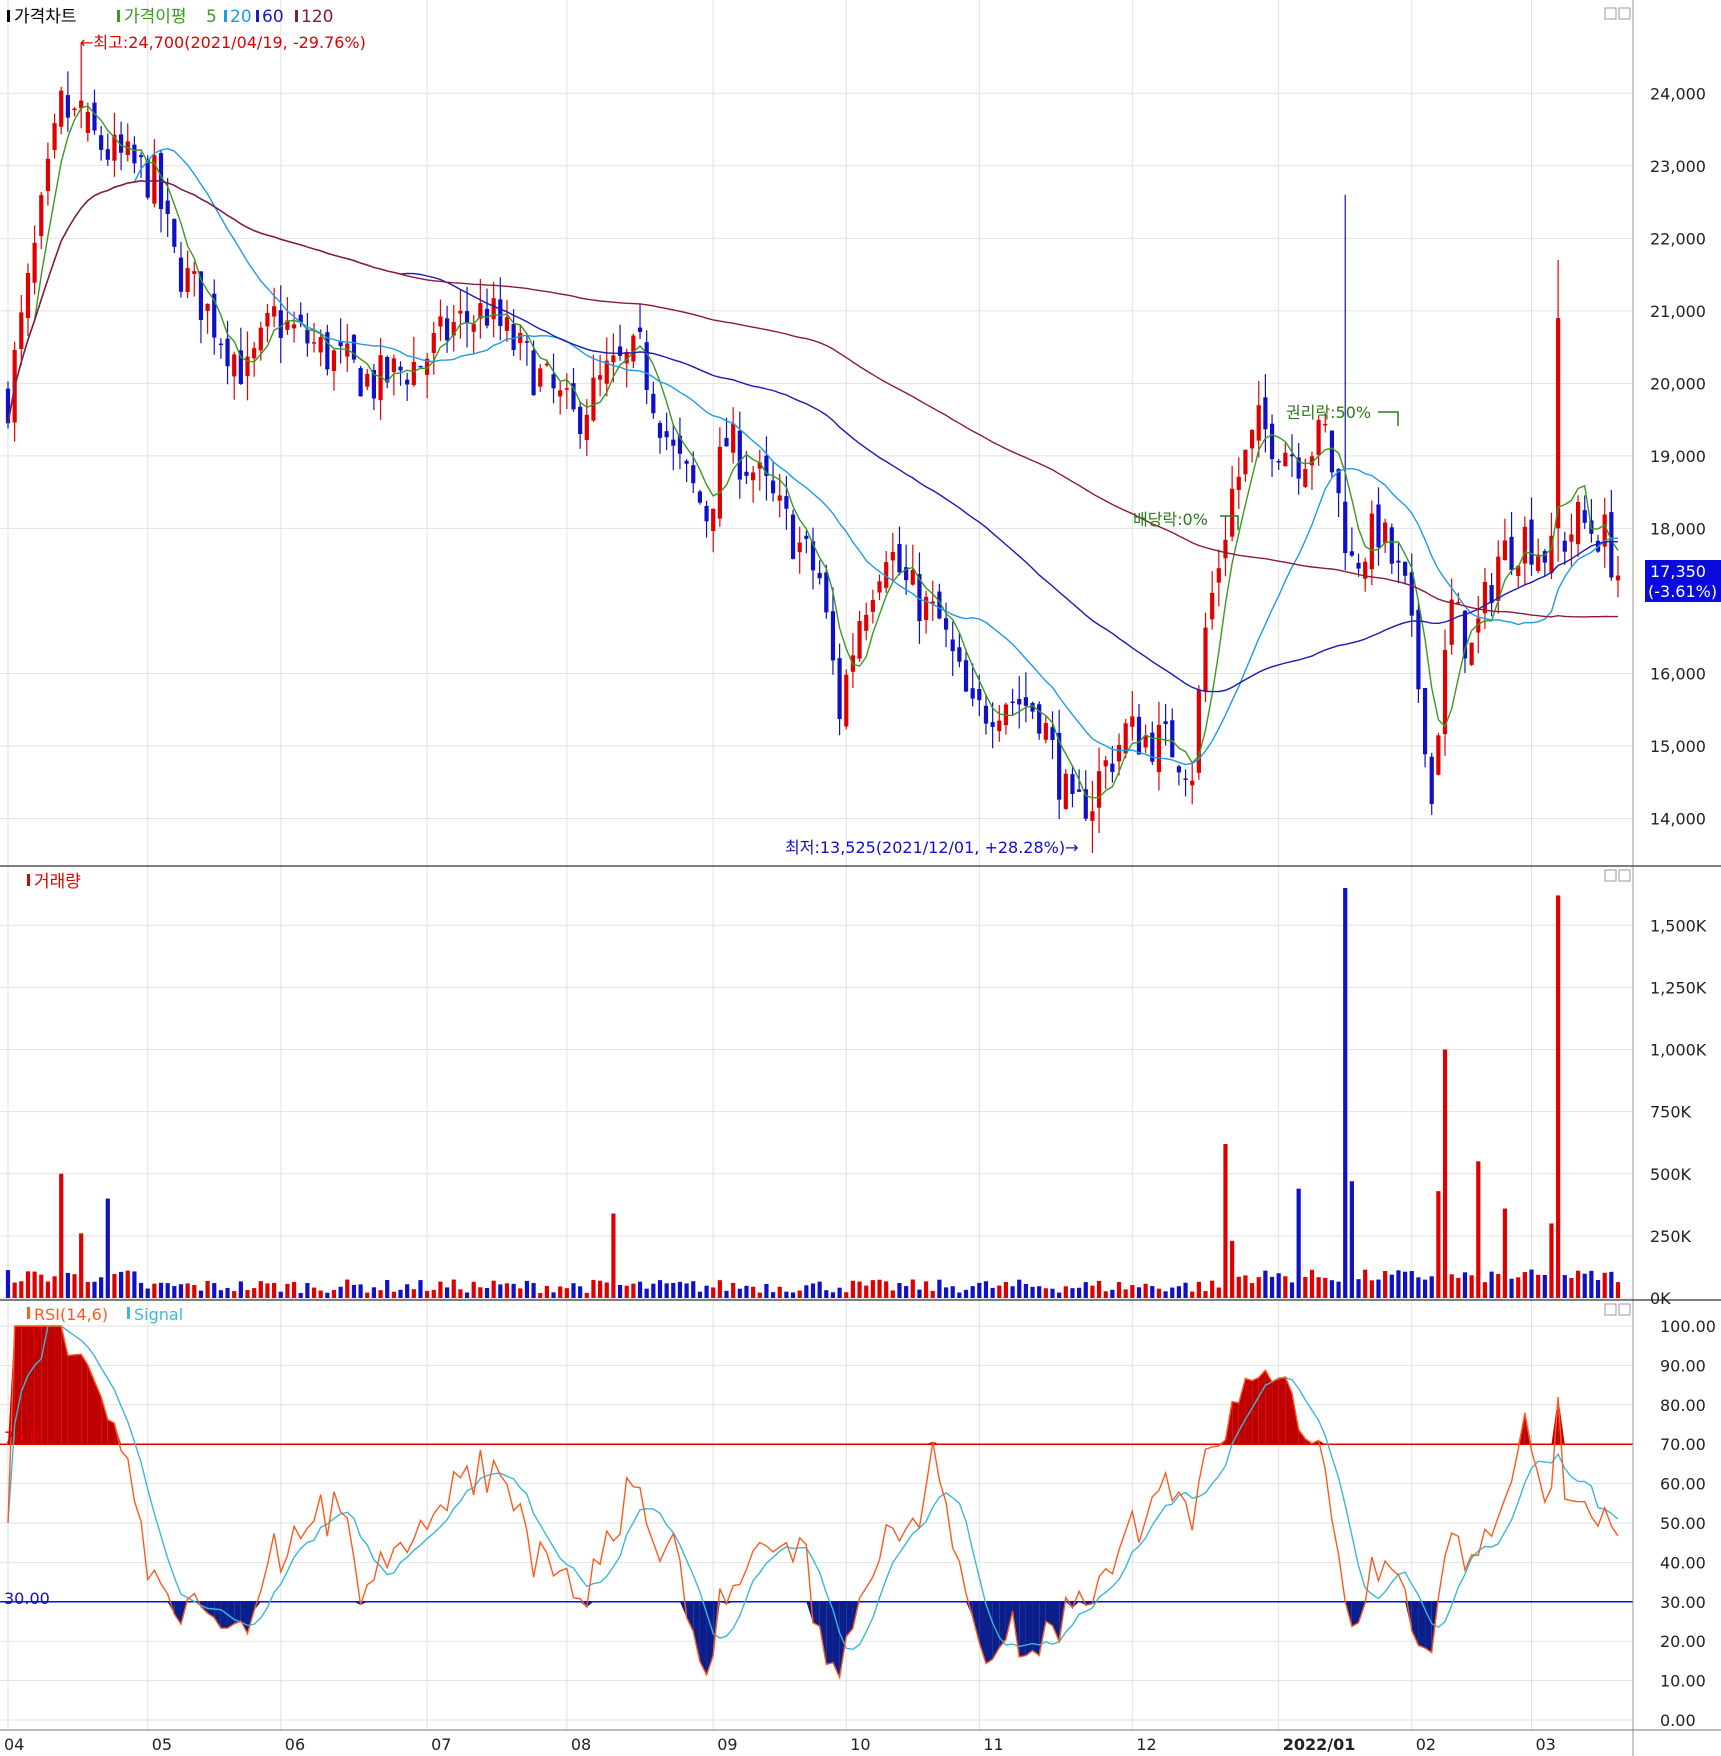  What do you see at coordinates (1624, 875) in the screenshot?
I see `volume-close-icon` at bounding box center [1624, 875].